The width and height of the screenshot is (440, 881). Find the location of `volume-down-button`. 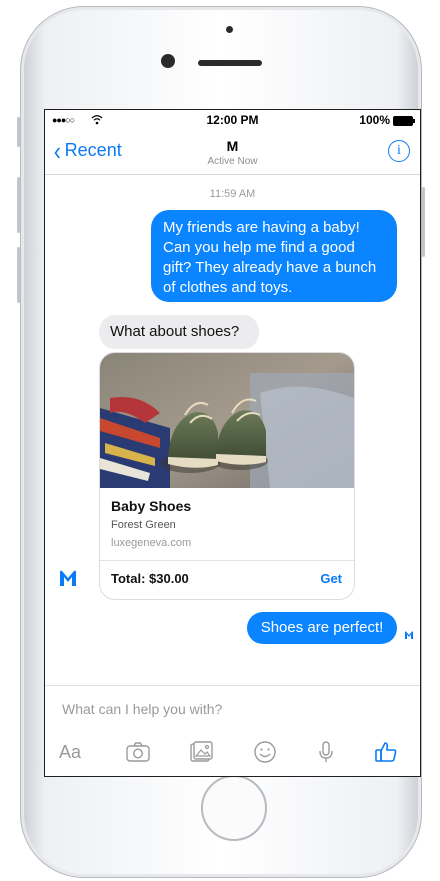

volume-down-button is located at coordinates (18, 275).